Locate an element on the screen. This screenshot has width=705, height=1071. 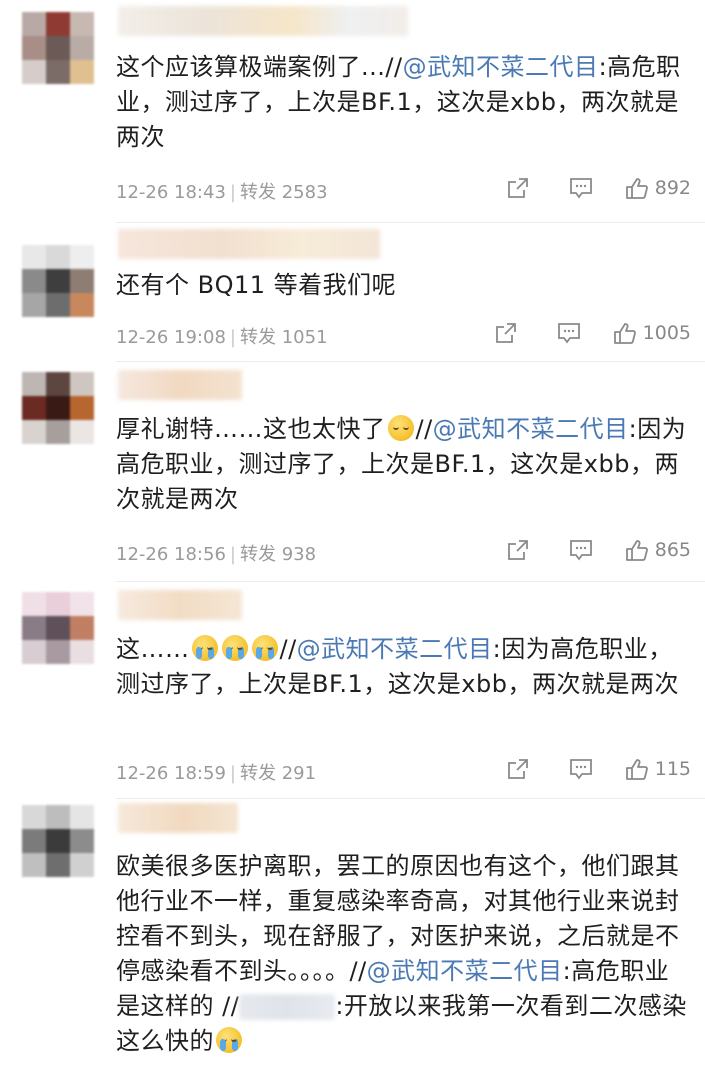
like-count: 865 is located at coordinates (672, 550).